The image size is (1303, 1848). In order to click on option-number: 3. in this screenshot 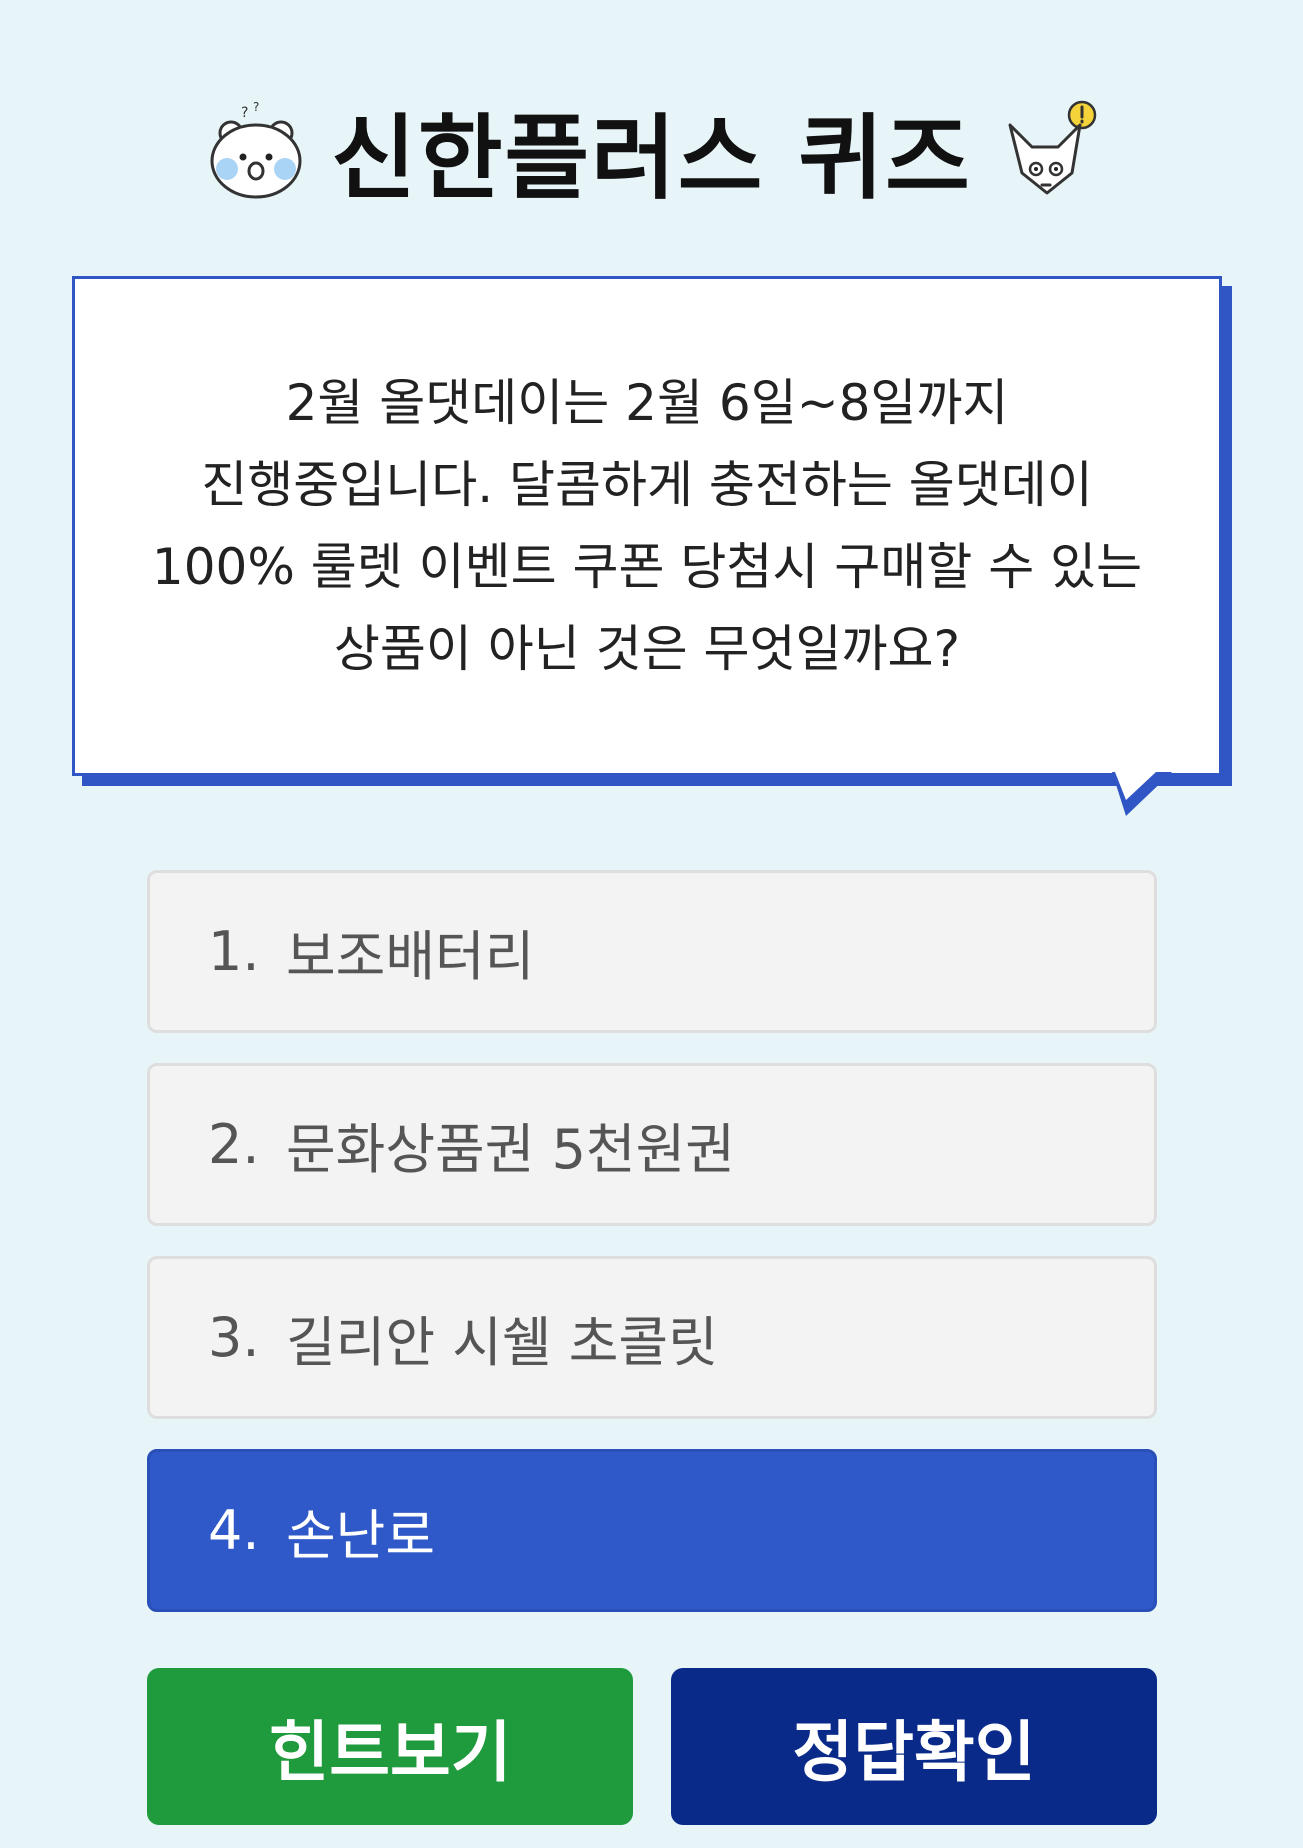, I will do `click(234, 1337)`.